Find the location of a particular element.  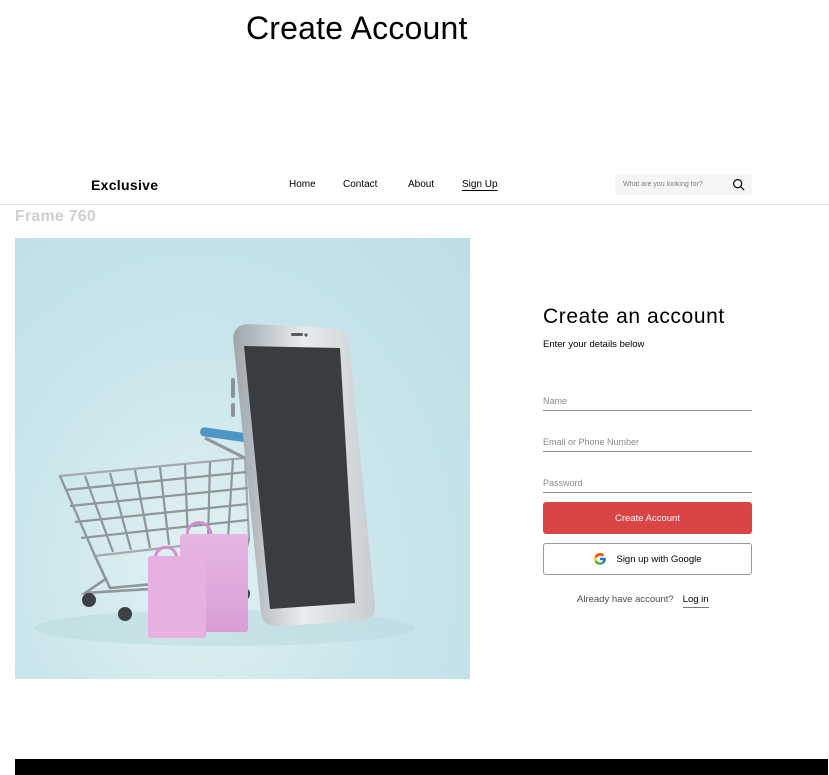

footer is located at coordinates (421, 767).